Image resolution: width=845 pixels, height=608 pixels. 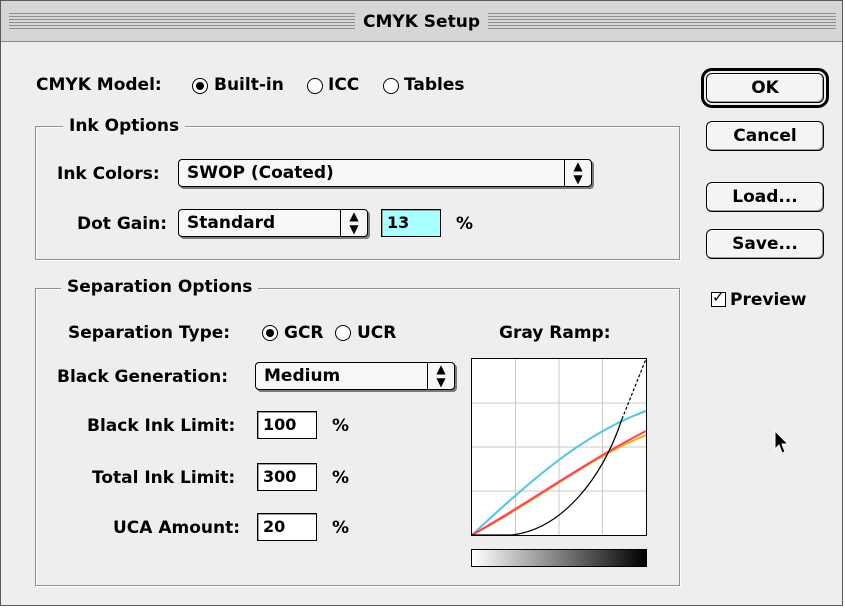 I want to click on radio-gcr, so click(x=270, y=333).